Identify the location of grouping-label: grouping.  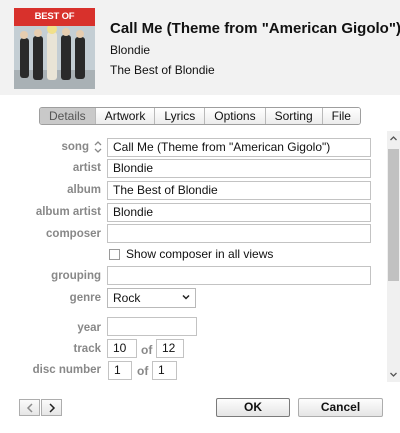
(76, 276).